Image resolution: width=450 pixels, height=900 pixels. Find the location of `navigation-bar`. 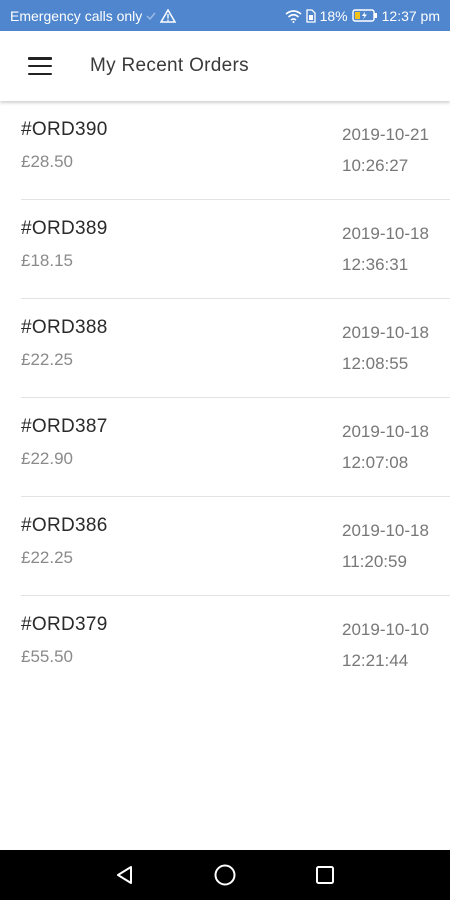

navigation-bar is located at coordinates (225, 875).